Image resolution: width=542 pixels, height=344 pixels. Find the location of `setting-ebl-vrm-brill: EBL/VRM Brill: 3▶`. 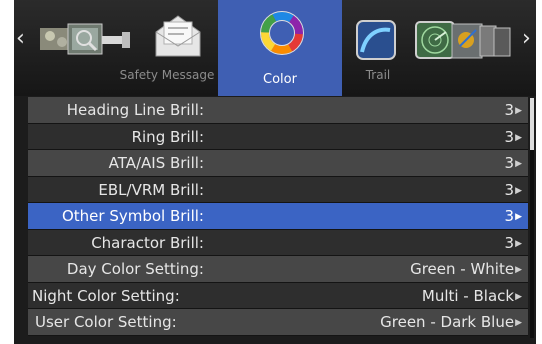

setting-ebl-vrm-brill: EBL/VRM Brill: 3▶ is located at coordinates (278, 190).